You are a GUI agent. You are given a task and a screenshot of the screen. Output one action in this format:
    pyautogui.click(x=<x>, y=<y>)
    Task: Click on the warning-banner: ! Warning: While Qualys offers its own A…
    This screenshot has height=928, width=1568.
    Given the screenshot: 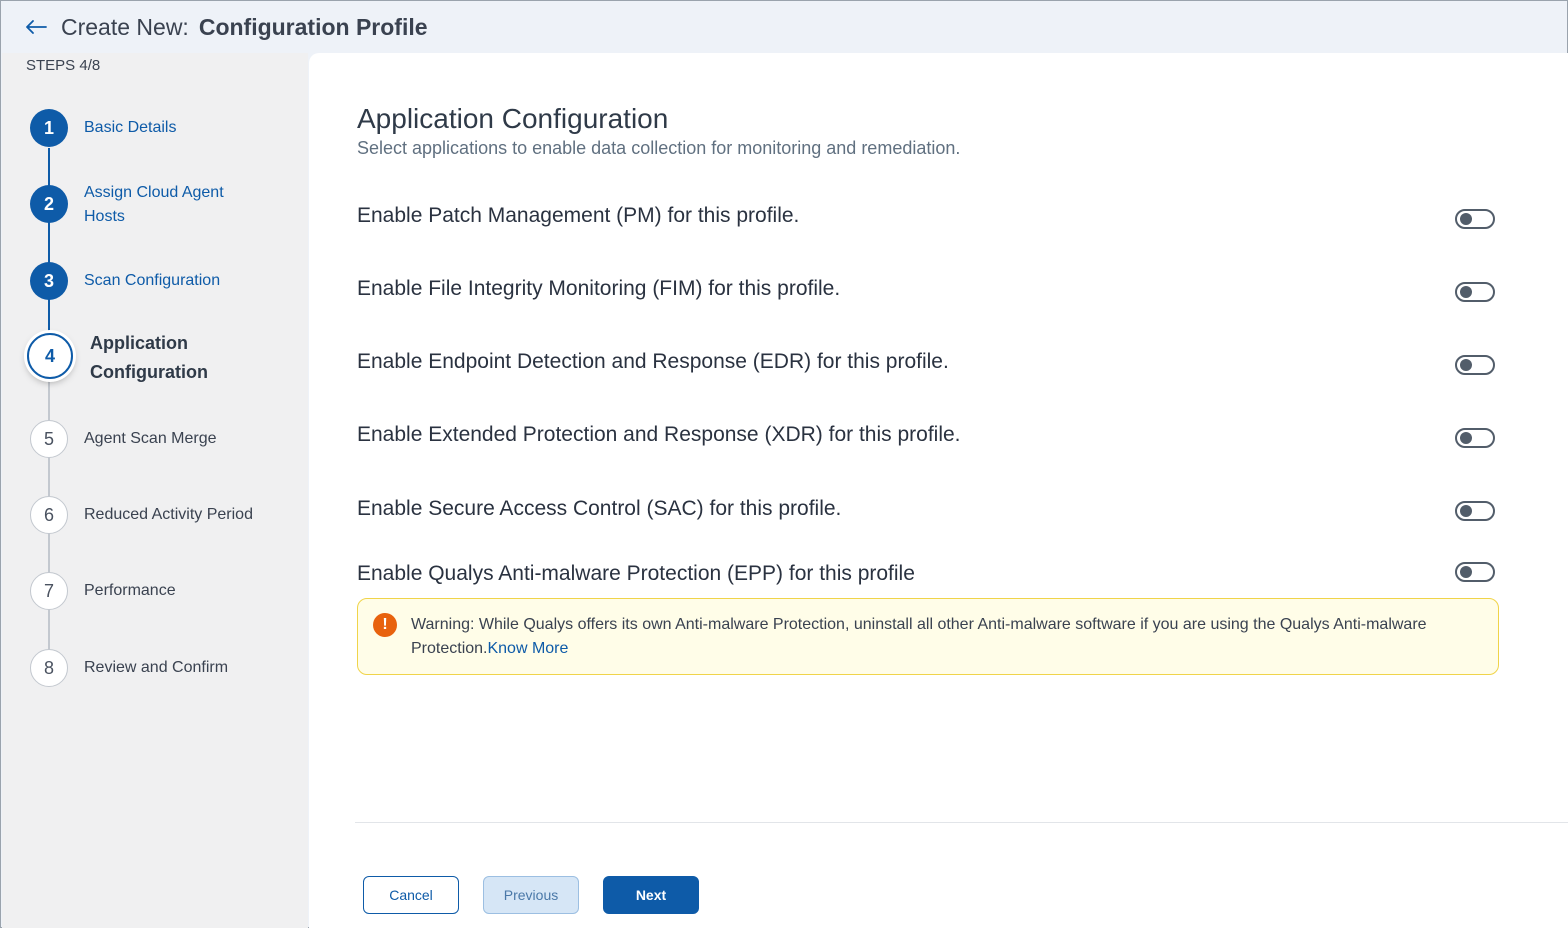 What is the action you would take?
    pyautogui.click(x=928, y=636)
    